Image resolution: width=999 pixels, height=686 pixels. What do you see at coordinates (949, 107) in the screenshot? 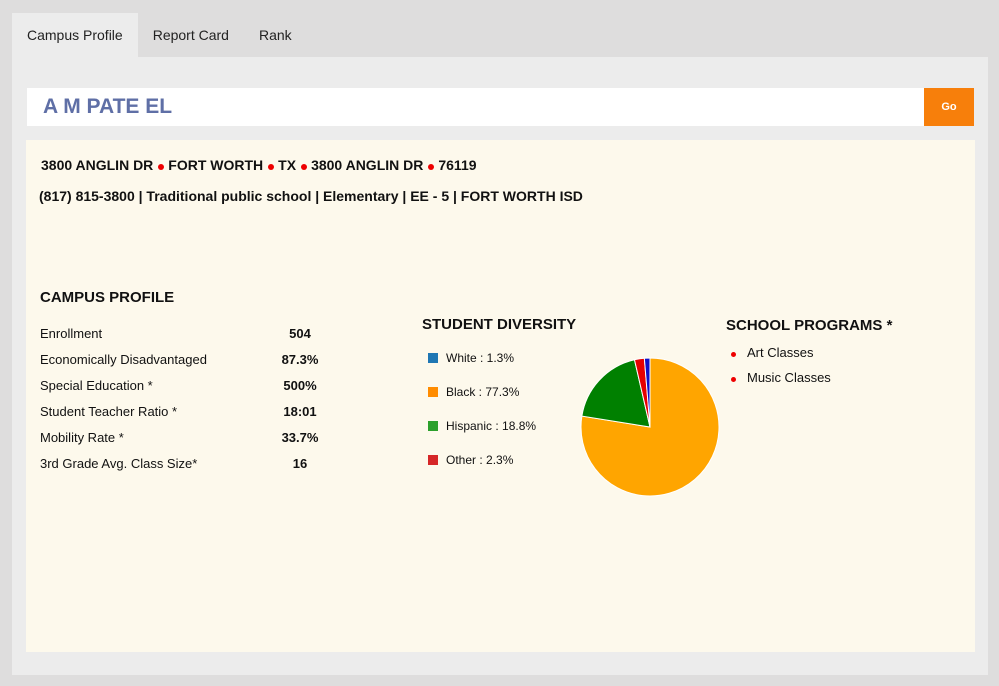
I see `go-button: Go` at bounding box center [949, 107].